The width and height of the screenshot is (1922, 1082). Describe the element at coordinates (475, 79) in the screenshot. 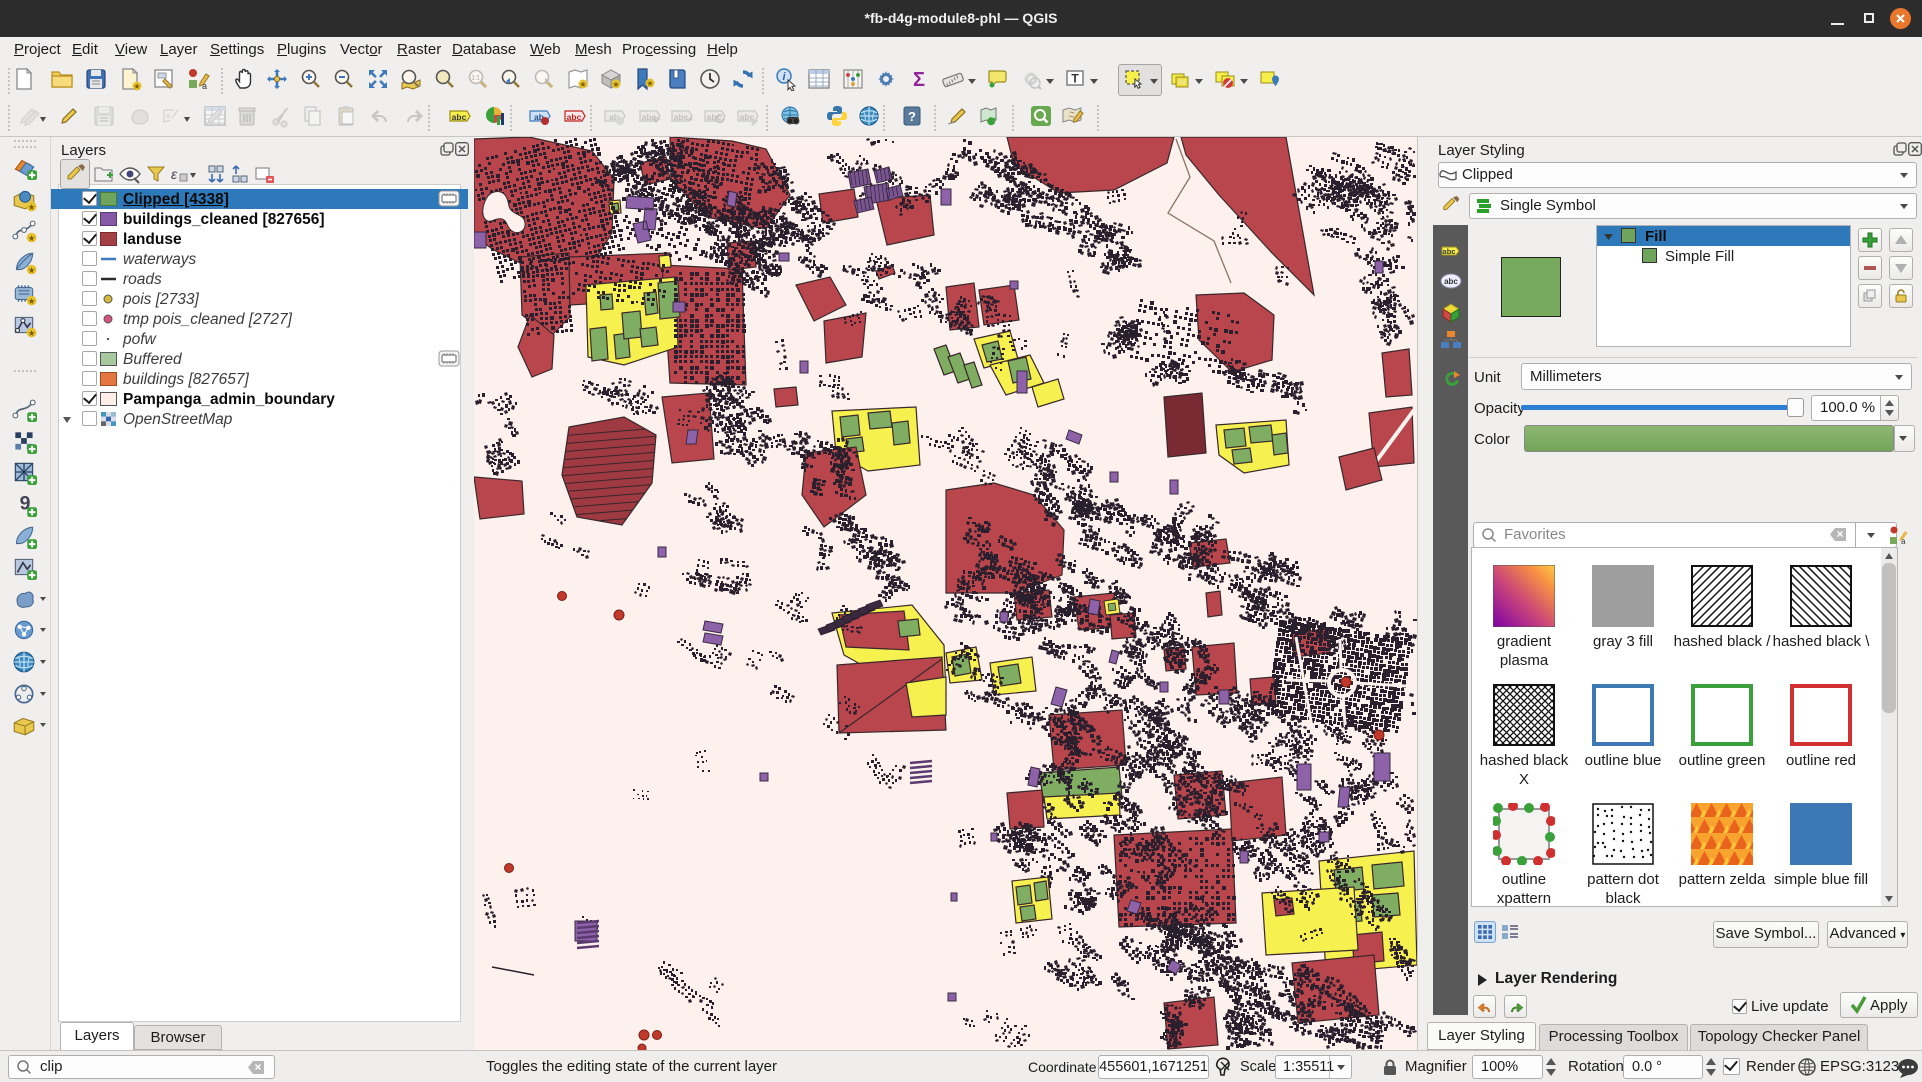

I see `svg-text: 1:1` at that location.